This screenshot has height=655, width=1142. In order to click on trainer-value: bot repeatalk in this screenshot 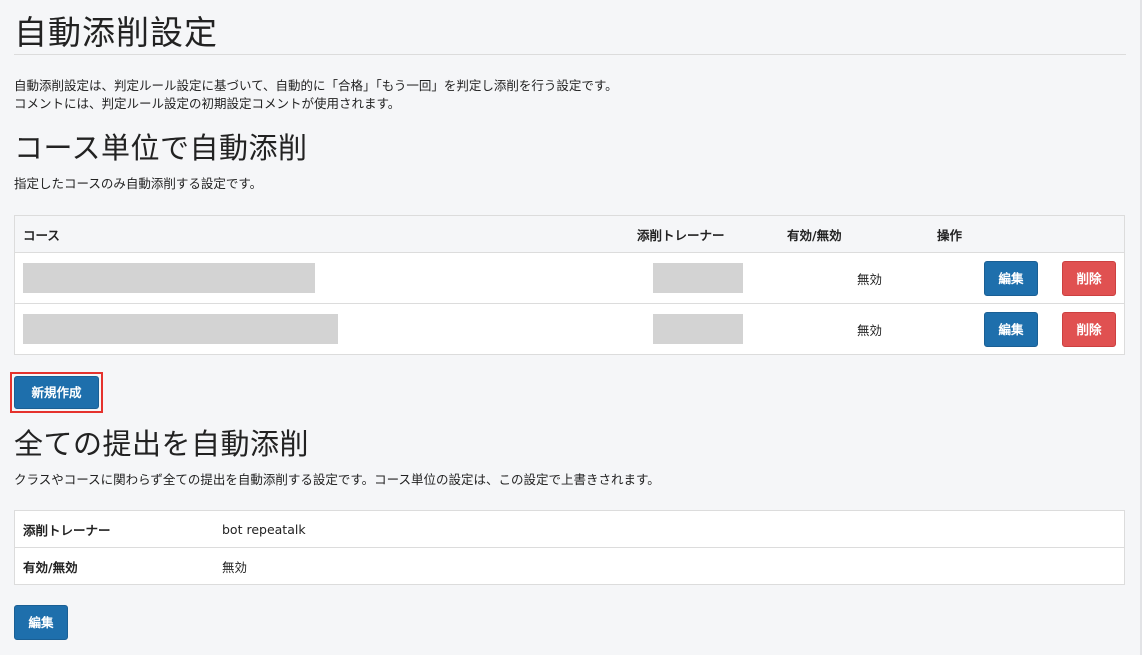, I will do `click(673, 529)`.